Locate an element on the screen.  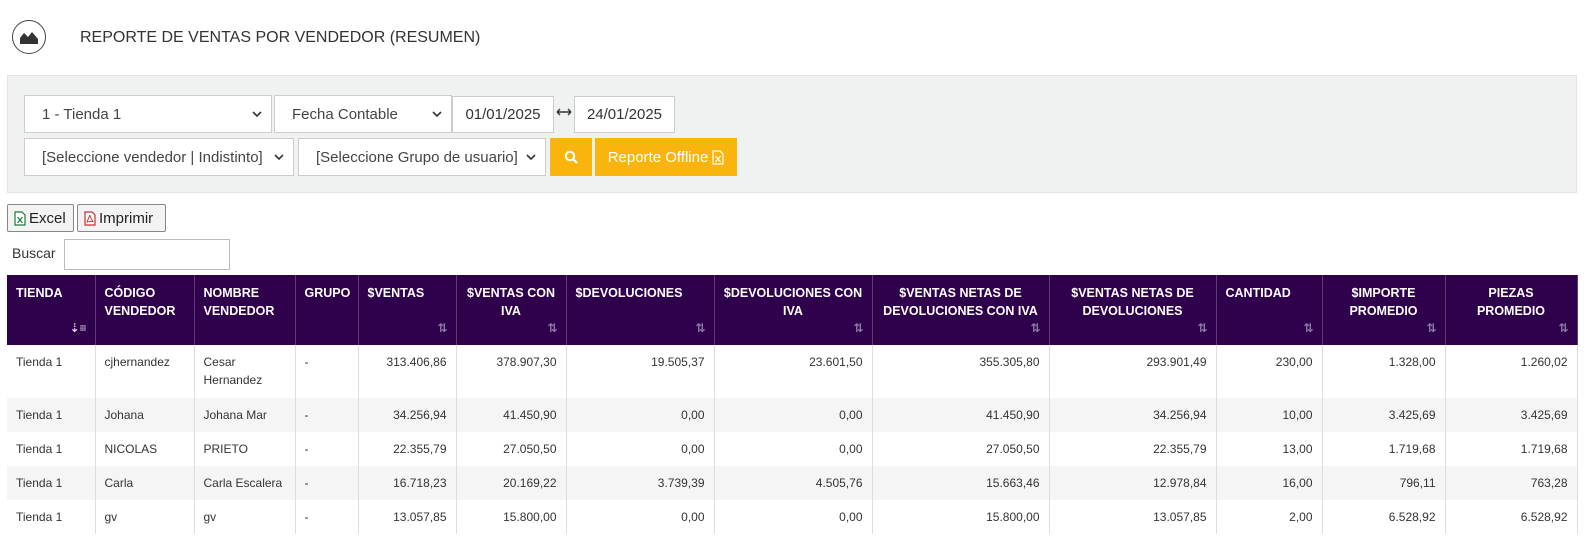
range-arrow-icon is located at coordinates (564, 112).